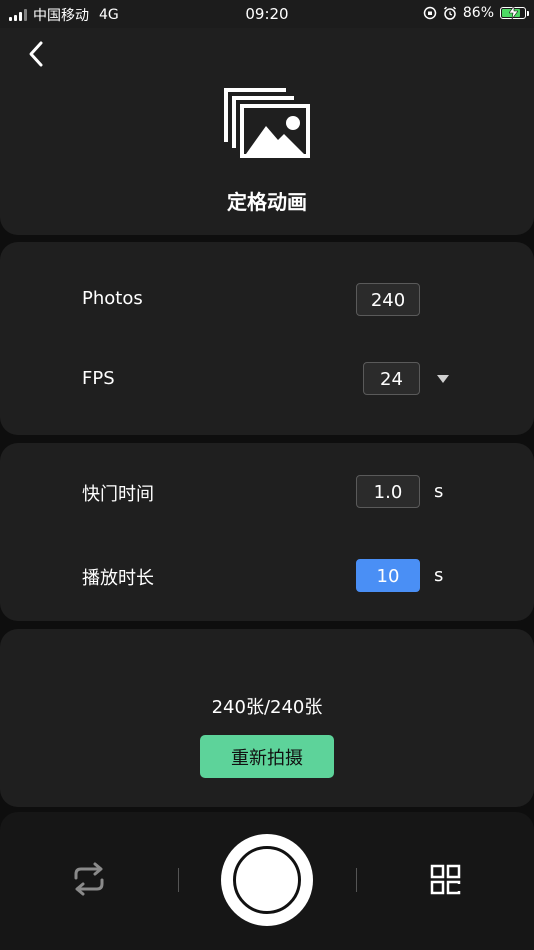 This screenshot has height=950, width=534. I want to click on photo-stack-icon, so click(267, 123).